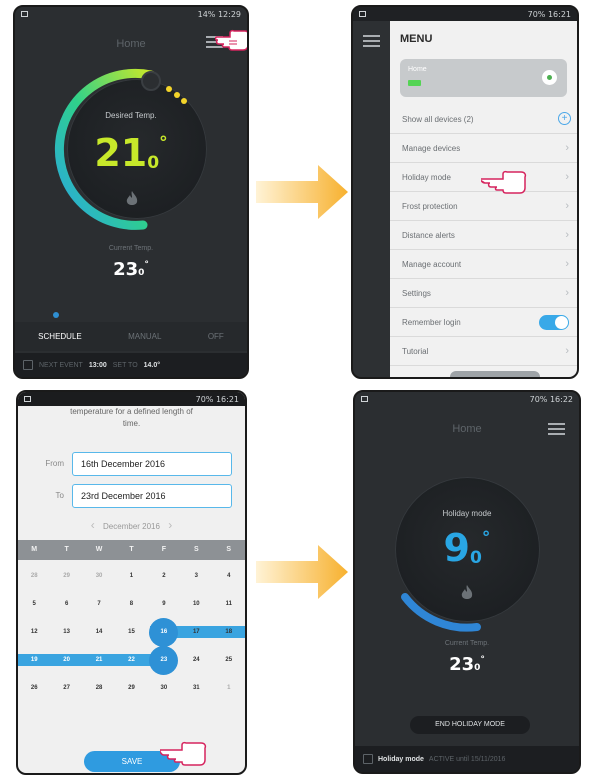 The height and width of the screenshot is (781, 592). Describe the element at coordinates (131, 399) in the screenshot. I see `status-bar: 70% 16:21` at that location.